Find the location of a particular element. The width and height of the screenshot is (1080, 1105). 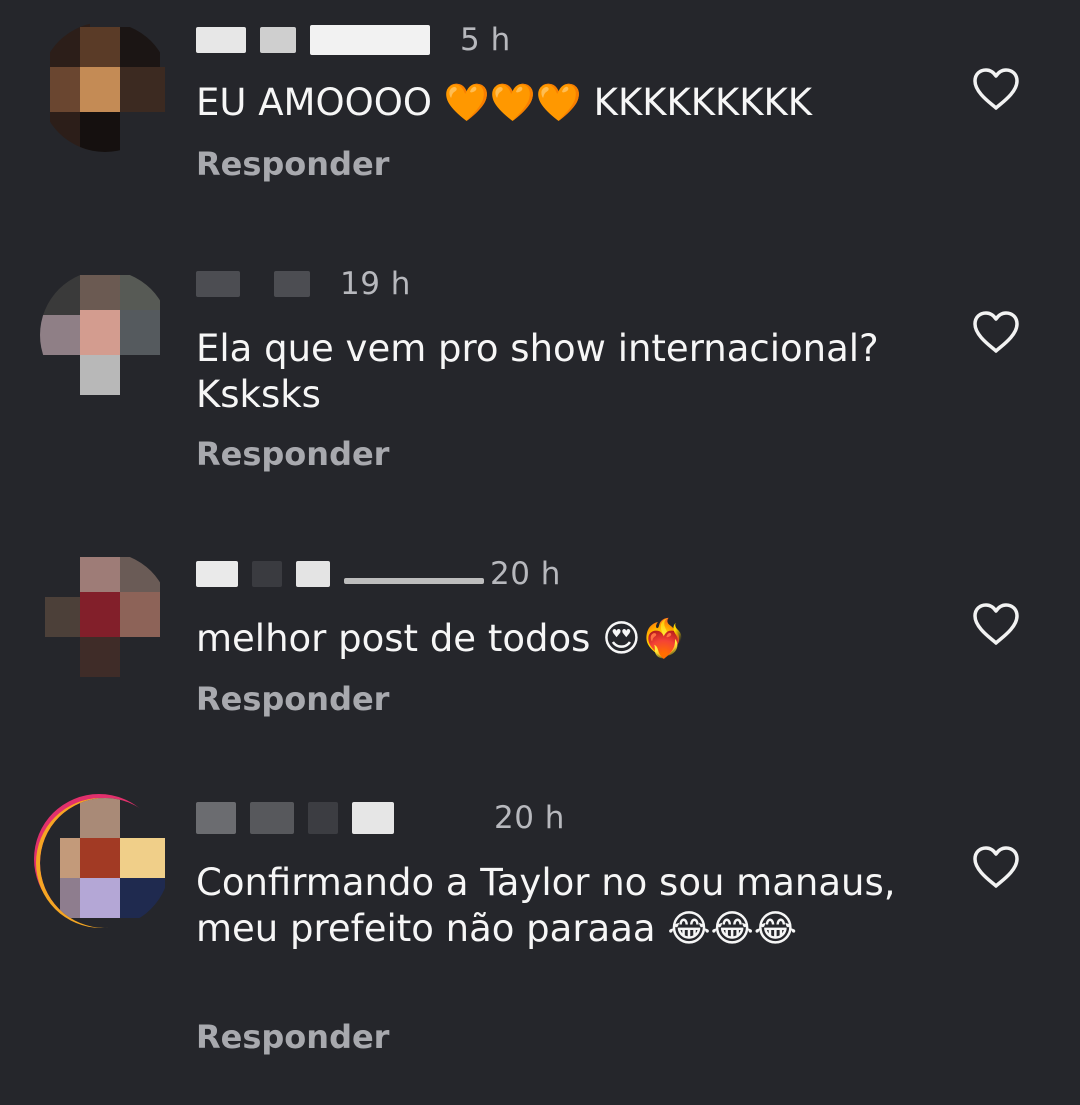

comment-text: melhor post de todos 😍❤️‍🔥 is located at coordinates (441, 638).